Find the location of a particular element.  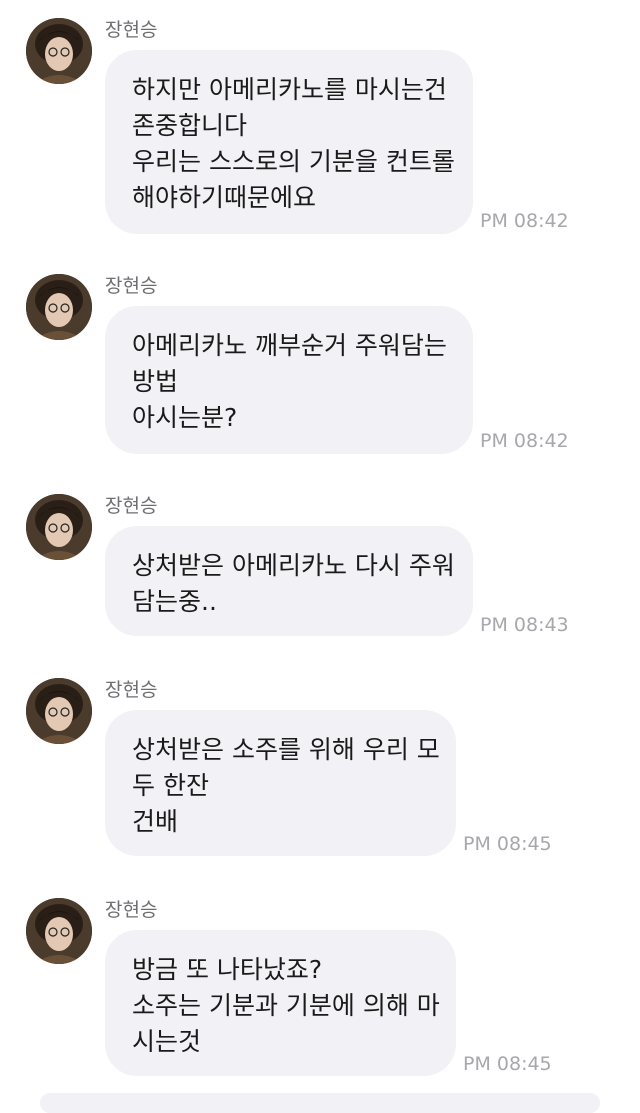

message-text-line: 하지만 아메리카노를 마시는건 is located at coordinates (289, 89).